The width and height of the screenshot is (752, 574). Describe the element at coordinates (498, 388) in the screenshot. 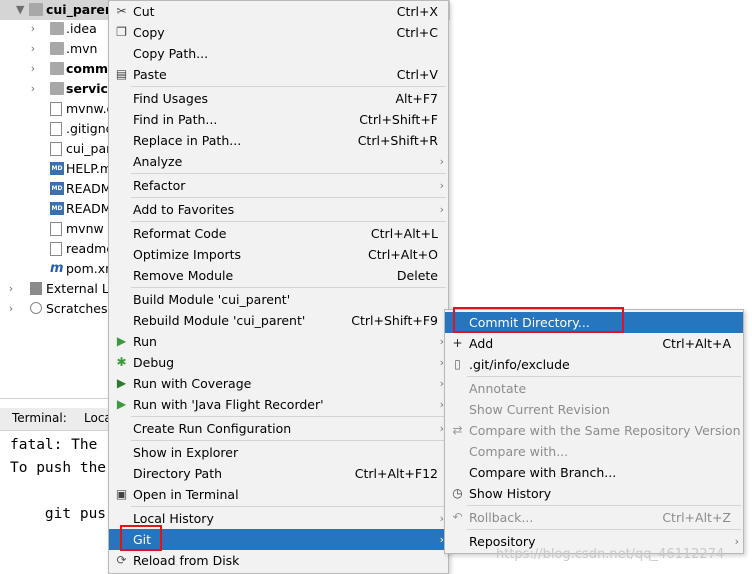

I see `menu-item-label: Annotate` at that location.